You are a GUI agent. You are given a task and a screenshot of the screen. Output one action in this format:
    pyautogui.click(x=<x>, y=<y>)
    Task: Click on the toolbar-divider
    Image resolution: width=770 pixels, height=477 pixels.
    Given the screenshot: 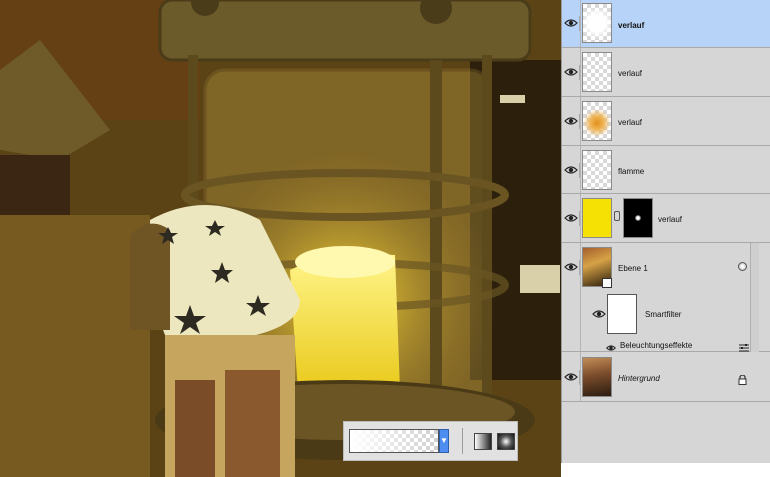 What is the action you would take?
    pyautogui.click(x=462, y=441)
    